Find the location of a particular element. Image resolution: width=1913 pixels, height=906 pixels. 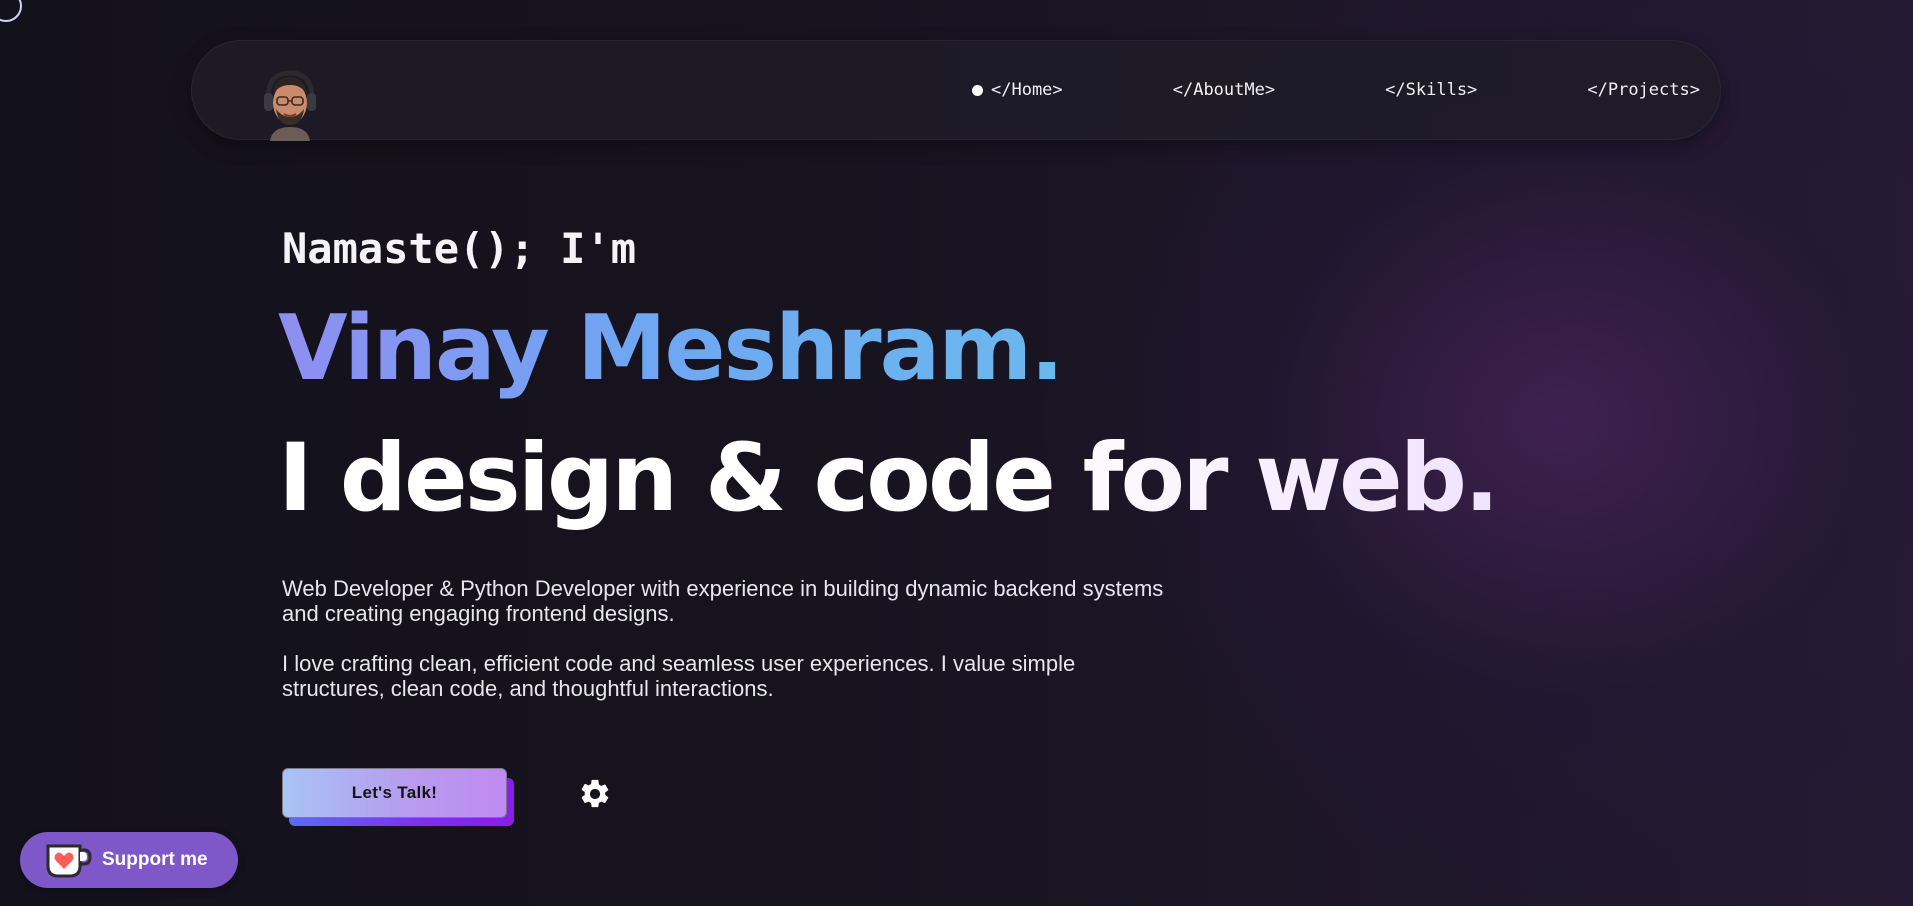

memoji-avatar-icon is located at coordinates (290, 105).